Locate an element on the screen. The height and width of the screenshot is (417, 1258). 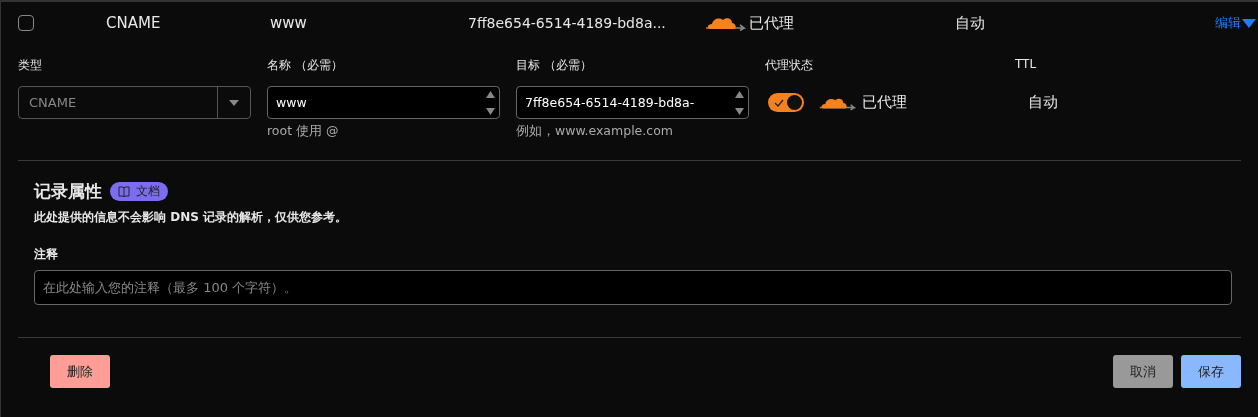
book-icon is located at coordinates (124, 191).